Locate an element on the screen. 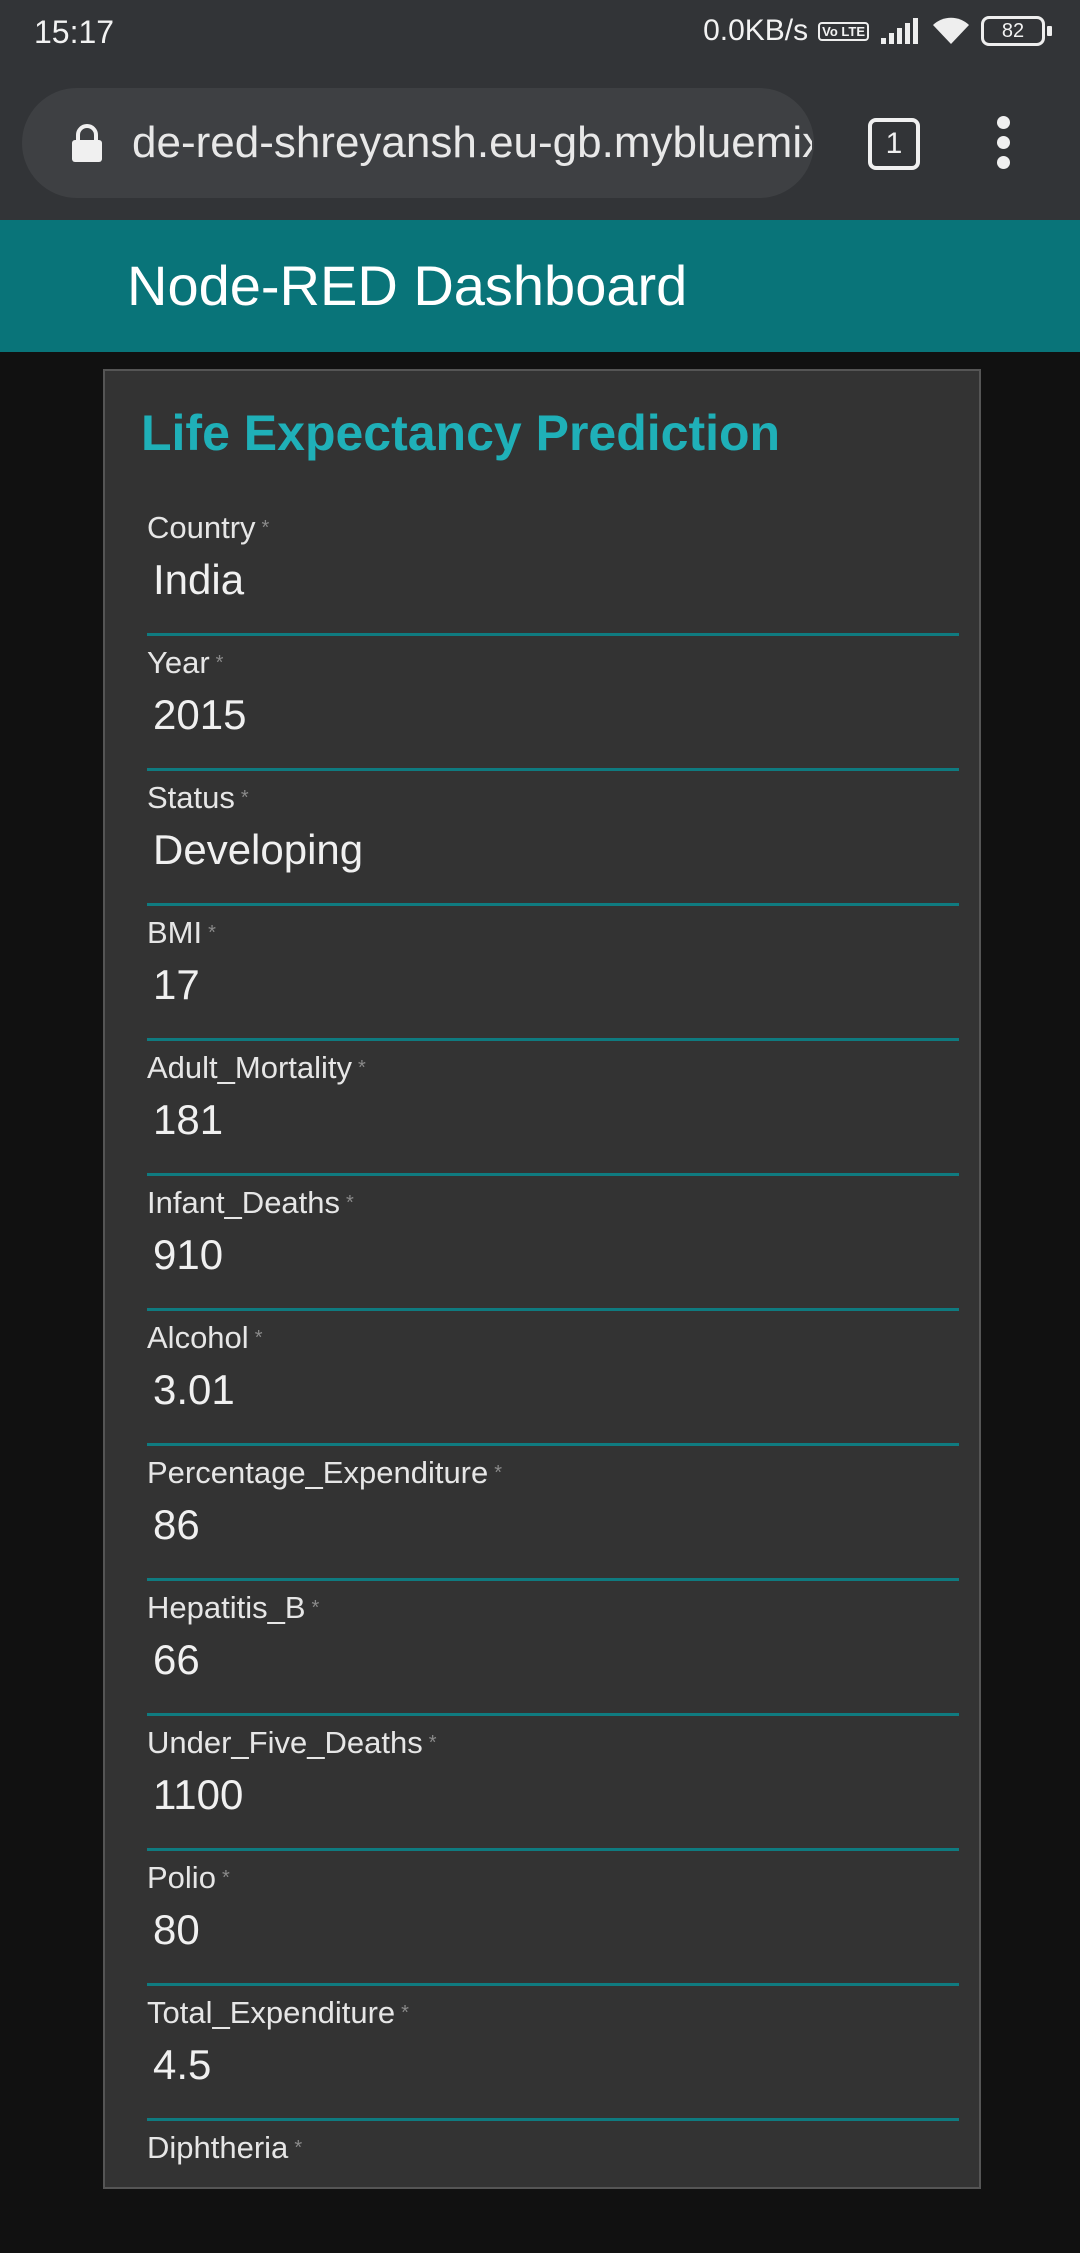 The image size is (1080, 2253). diphtheria-field: Diphtheria * is located at coordinates (553, 2186).